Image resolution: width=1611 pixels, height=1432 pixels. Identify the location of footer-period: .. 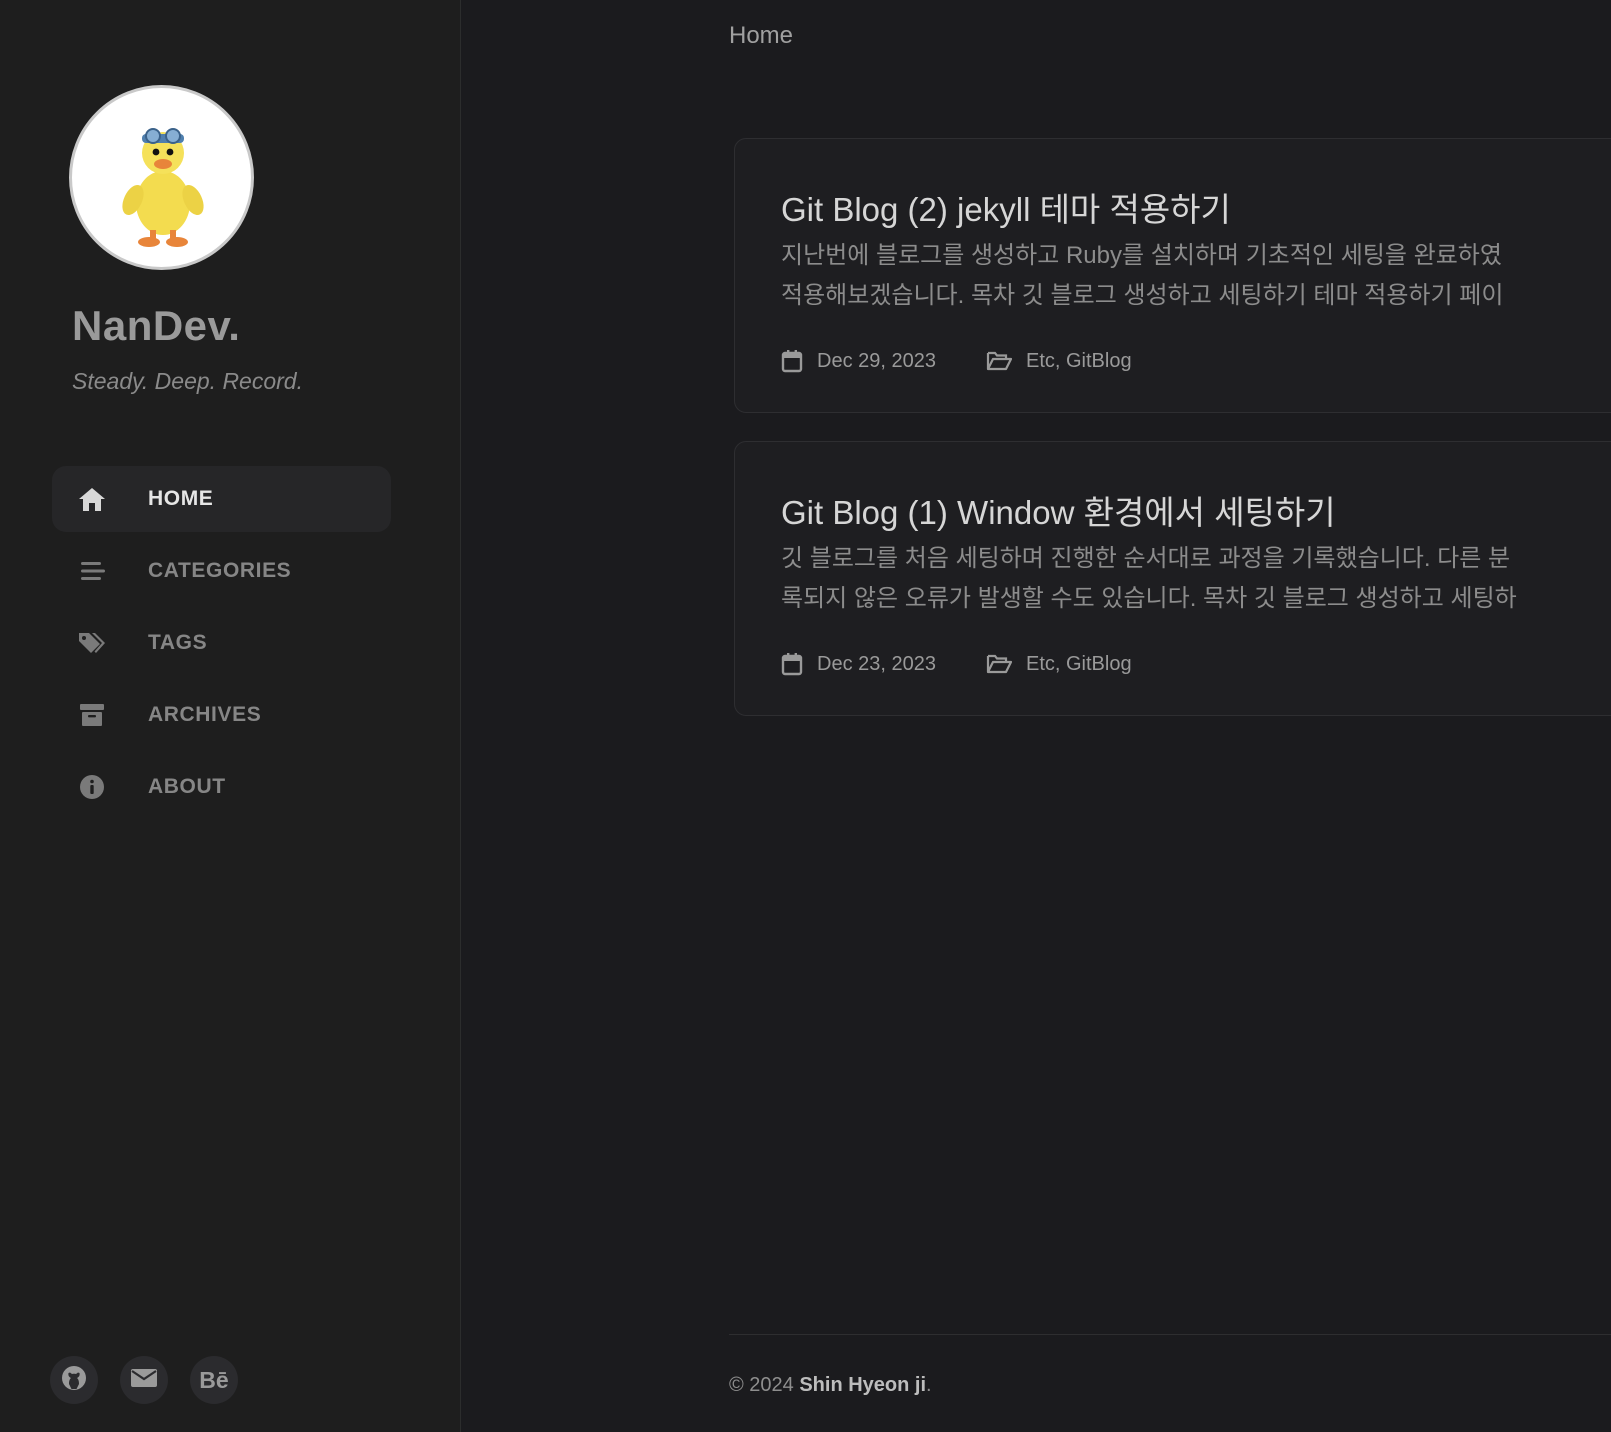
(929, 1385).